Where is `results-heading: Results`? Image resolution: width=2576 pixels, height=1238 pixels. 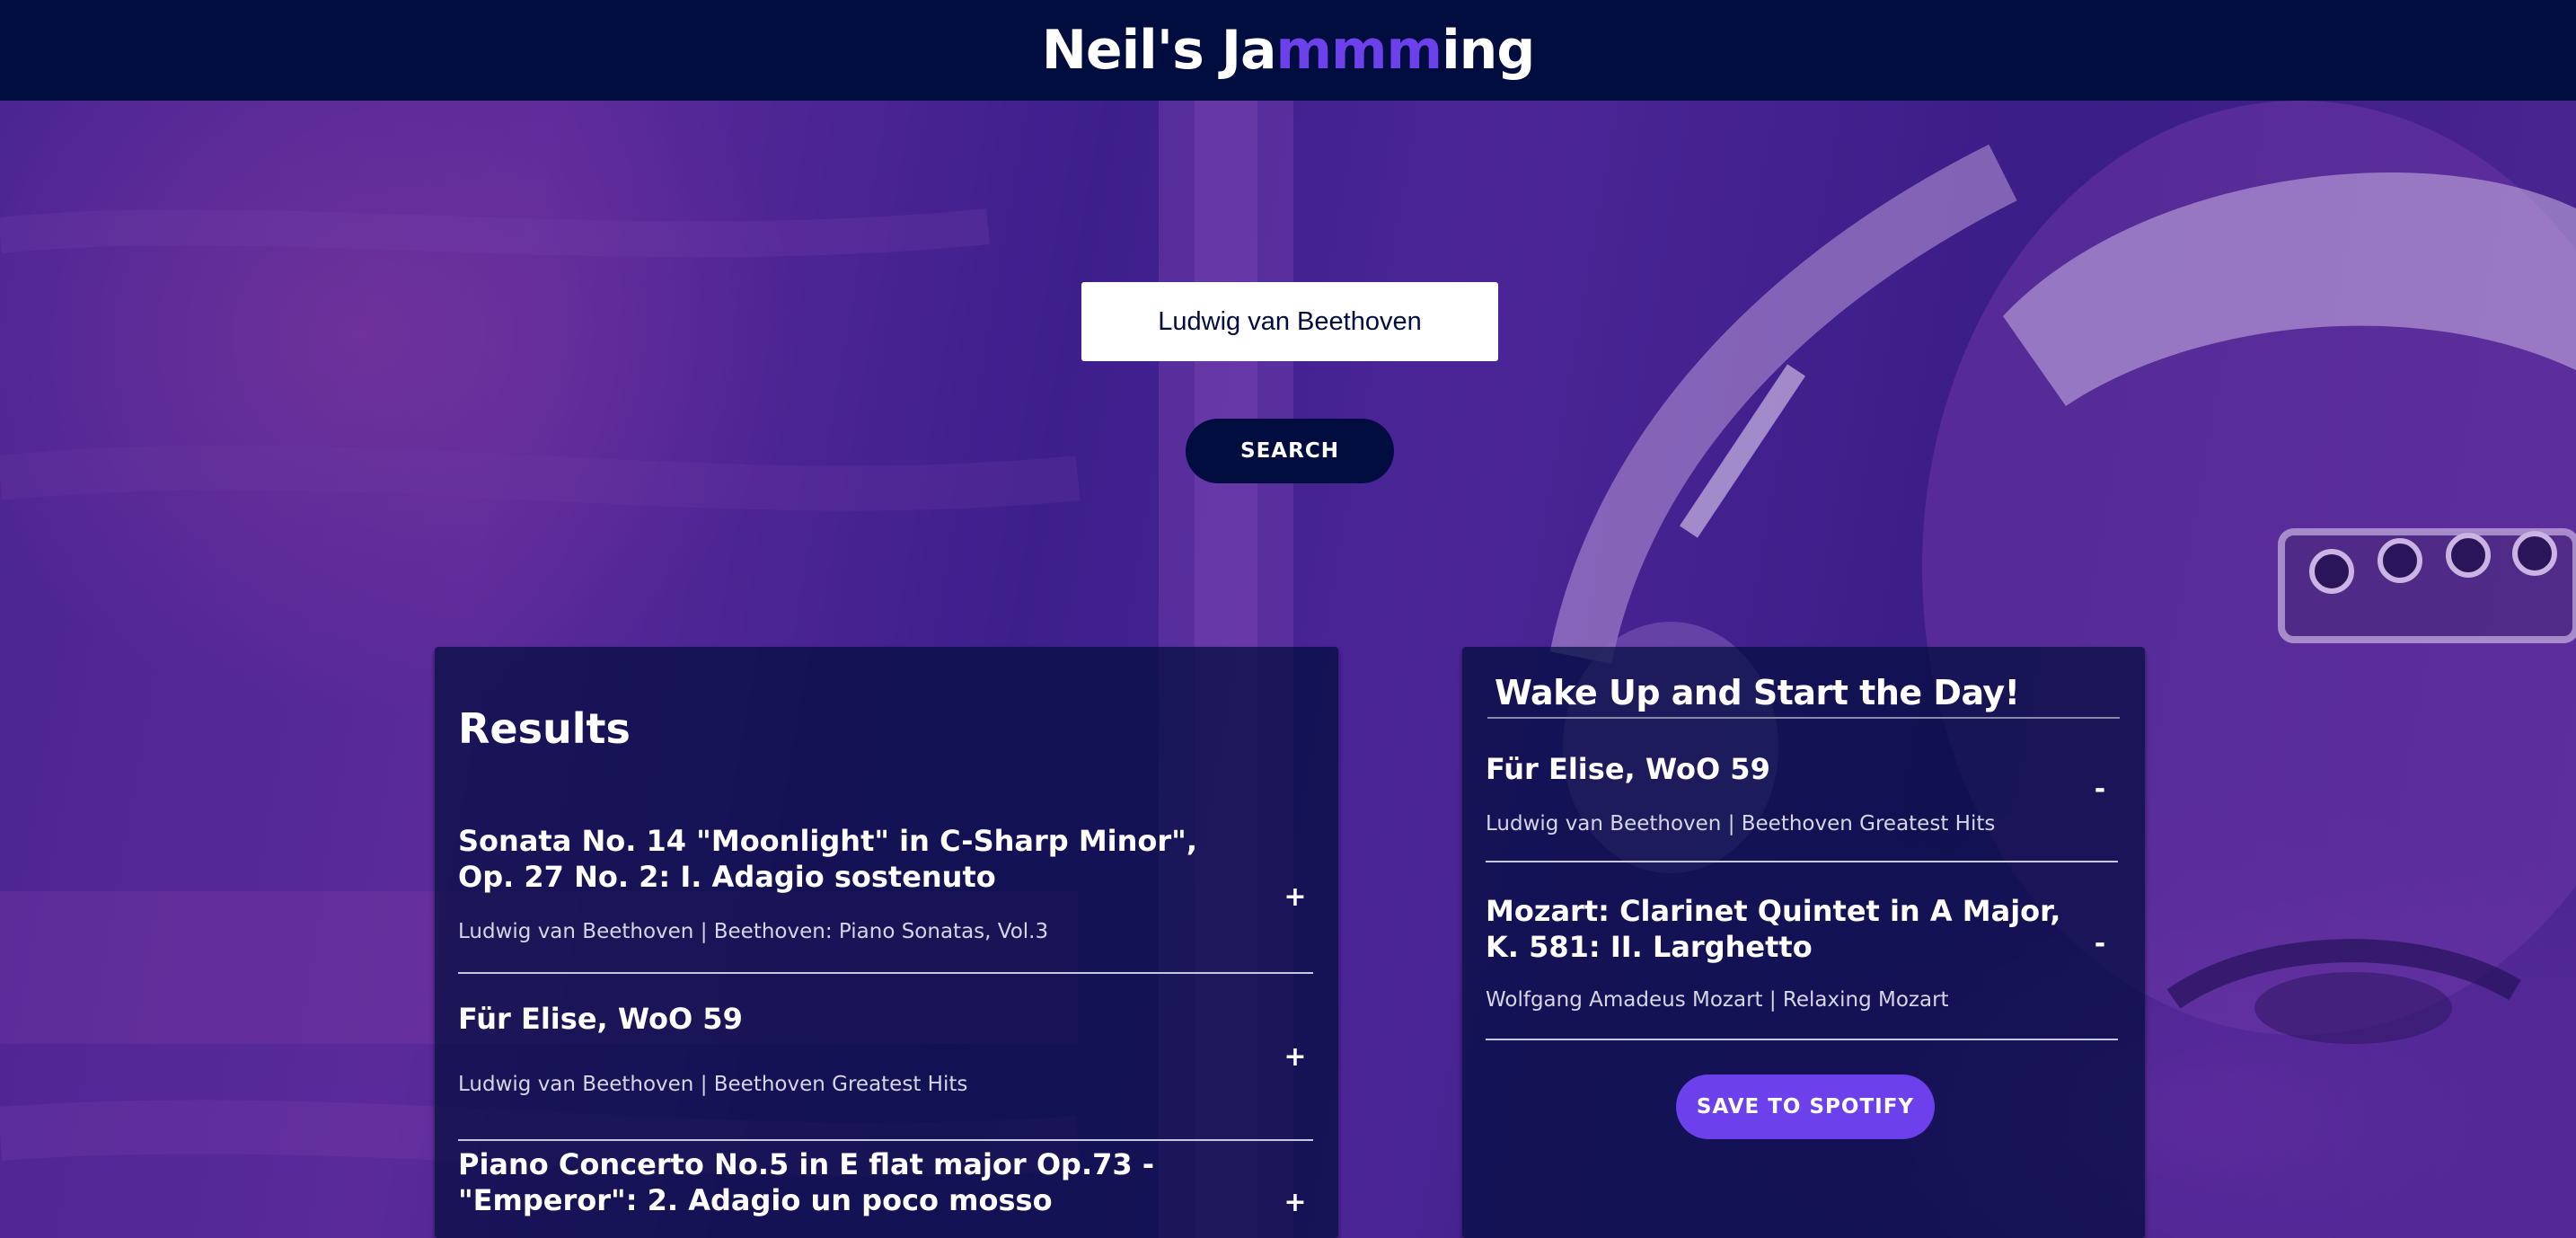
results-heading: Results is located at coordinates (544, 728).